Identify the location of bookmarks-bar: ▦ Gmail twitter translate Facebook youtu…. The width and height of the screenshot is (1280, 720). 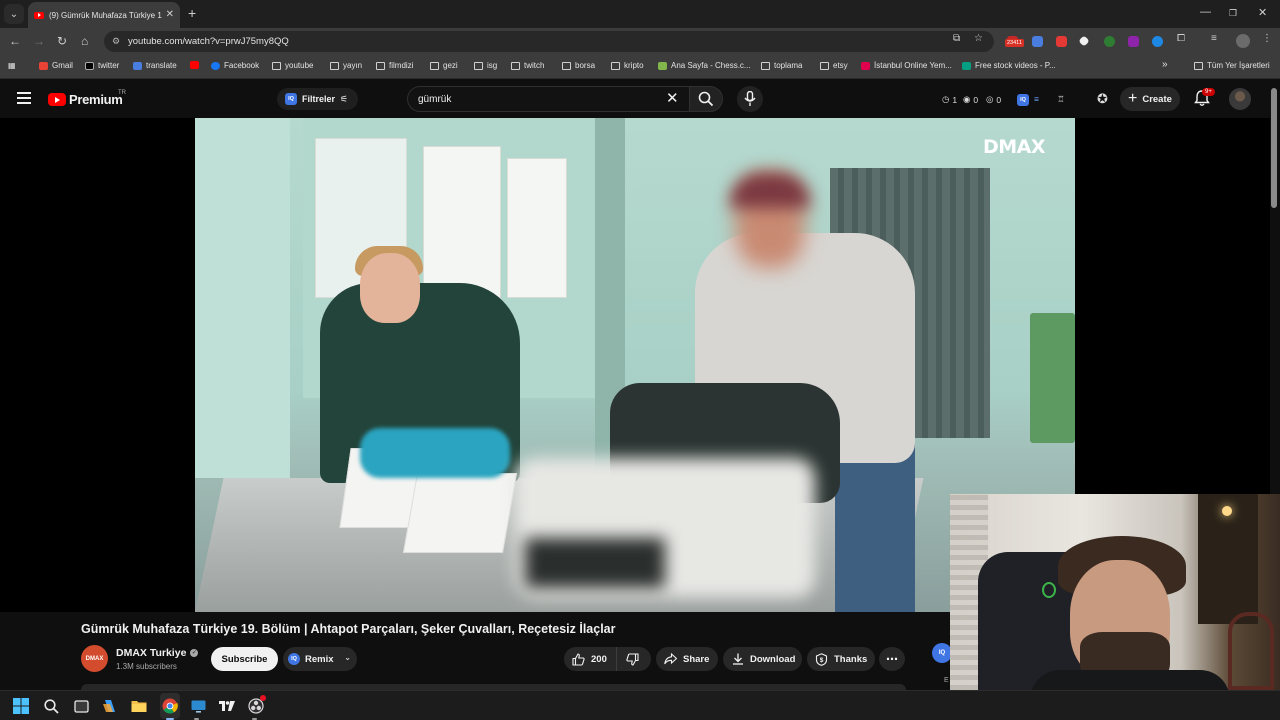
(640, 67).